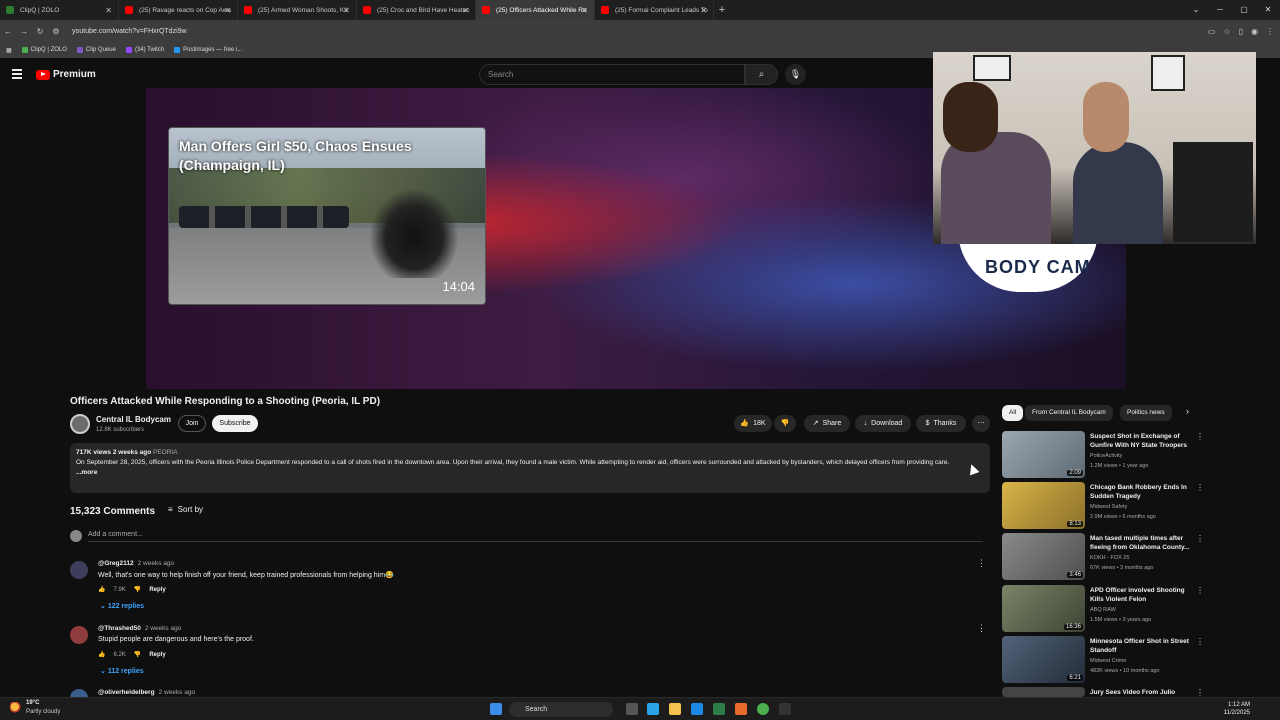 The height and width of the screenshot is (720, 1280). Describe the element at coordinates (1103, 610) in the screenshot. I see `rec-channel: ABQ RAW` at that location.